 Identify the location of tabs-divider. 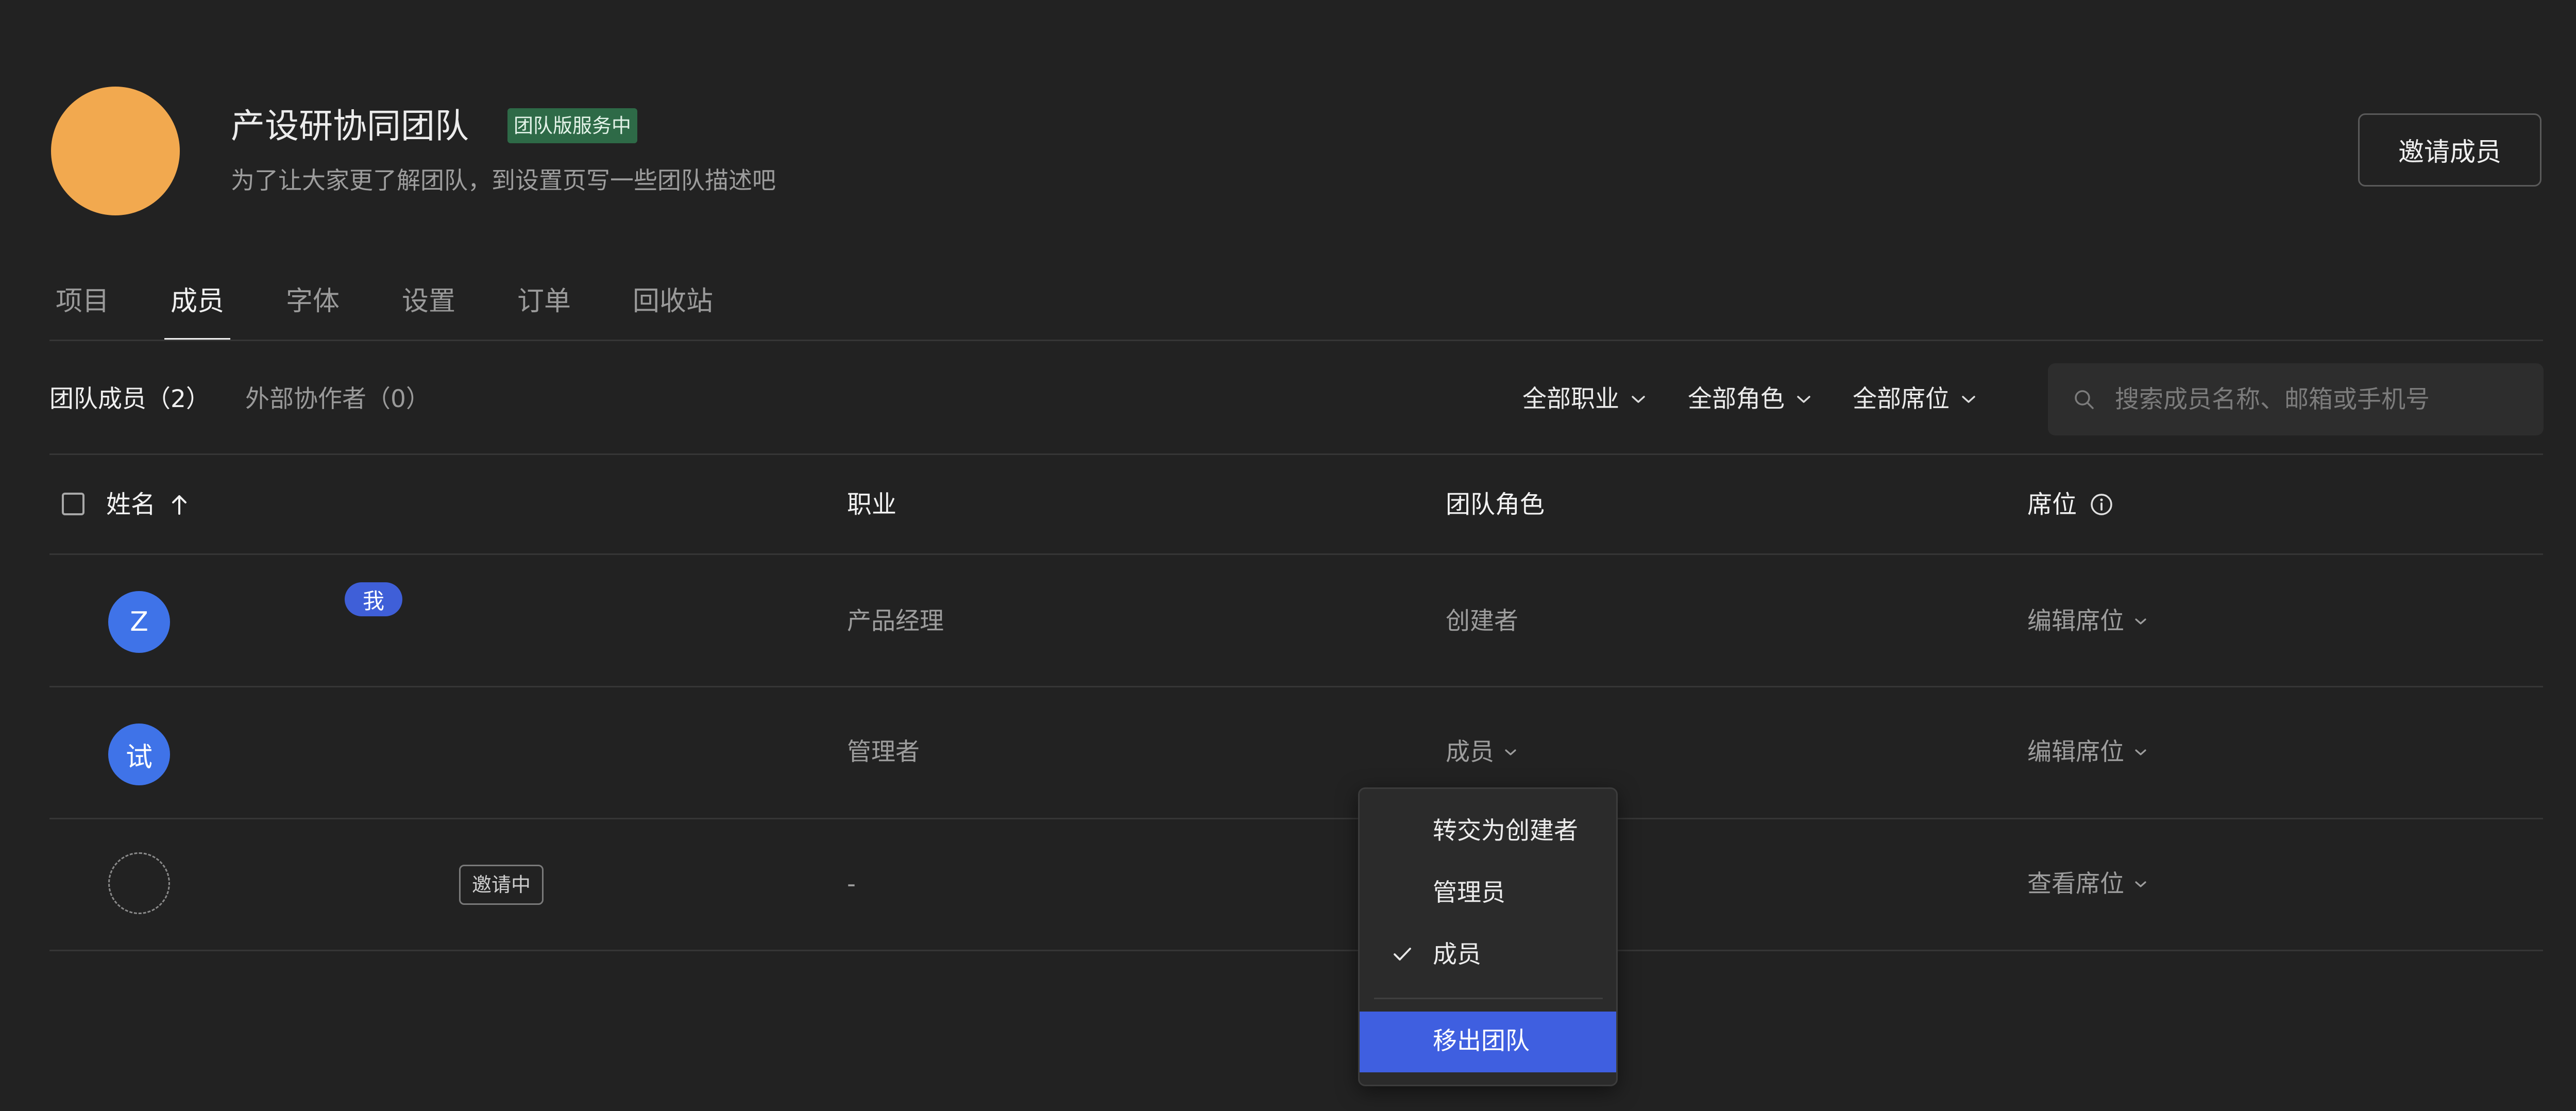
(1296, 340).